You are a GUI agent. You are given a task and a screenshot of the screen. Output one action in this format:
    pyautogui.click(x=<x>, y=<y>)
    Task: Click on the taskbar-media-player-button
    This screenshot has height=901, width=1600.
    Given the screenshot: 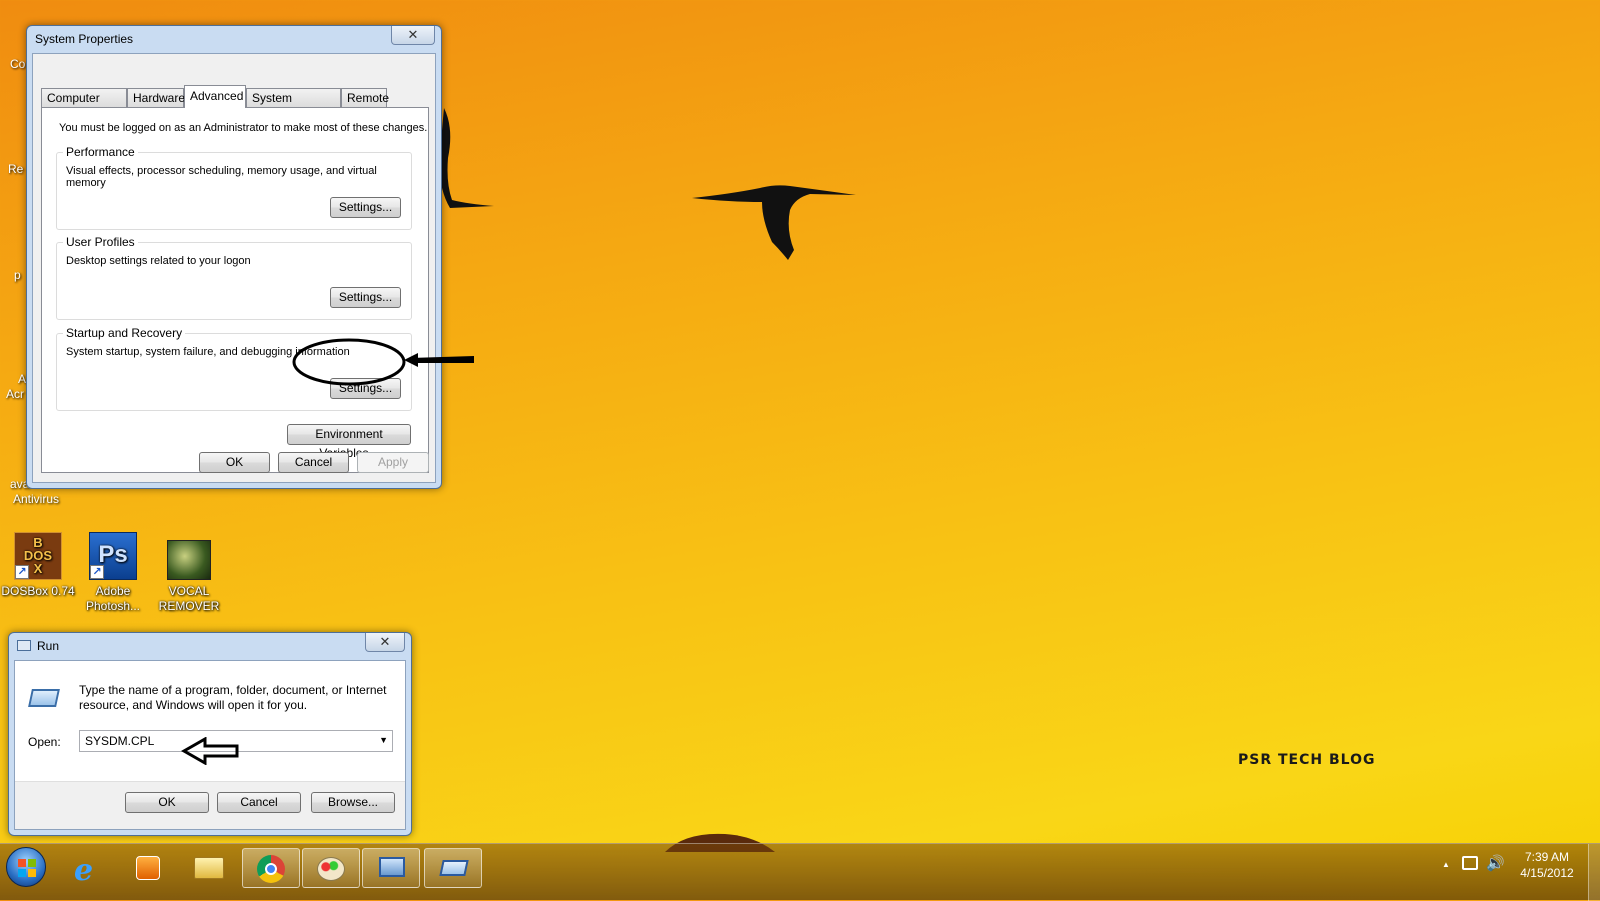 What is the action you would take?
    pyautogui.click(x=149, y=868)
    